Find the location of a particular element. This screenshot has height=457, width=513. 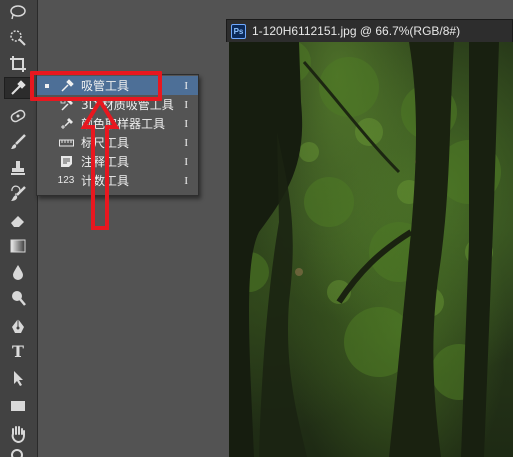

annotation-arrow-icon is located at coordinates (100, 163).